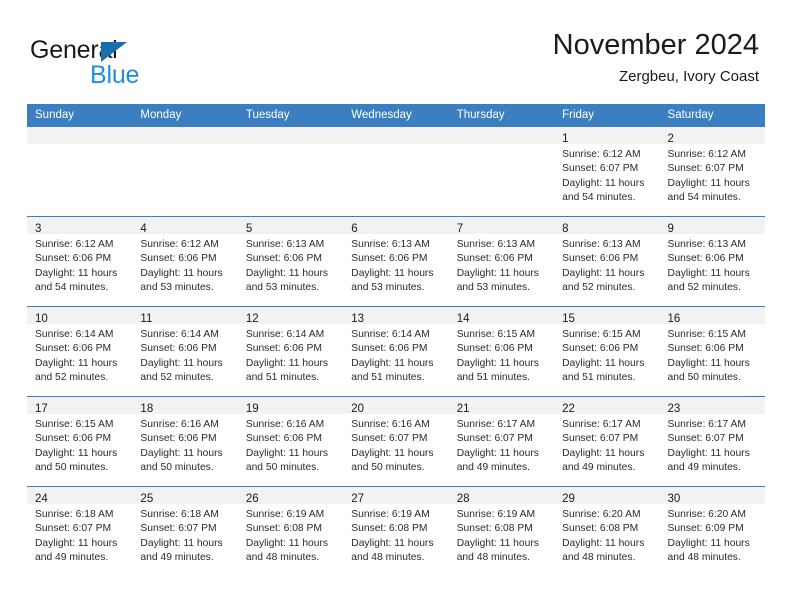 This screenshot has width=792, height=612. Describe the element at coordinates (396, 316) in the screenshot. I see `day-number-band: 13` at that location.